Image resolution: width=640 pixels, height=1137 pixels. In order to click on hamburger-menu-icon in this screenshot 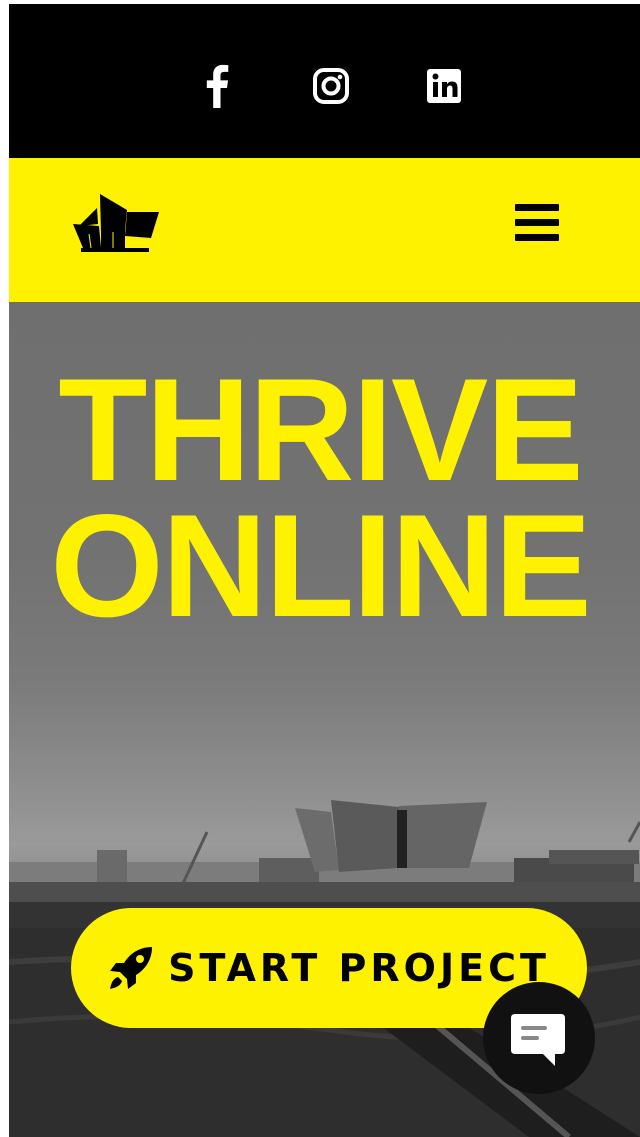, I will do `click(537, 222)`.